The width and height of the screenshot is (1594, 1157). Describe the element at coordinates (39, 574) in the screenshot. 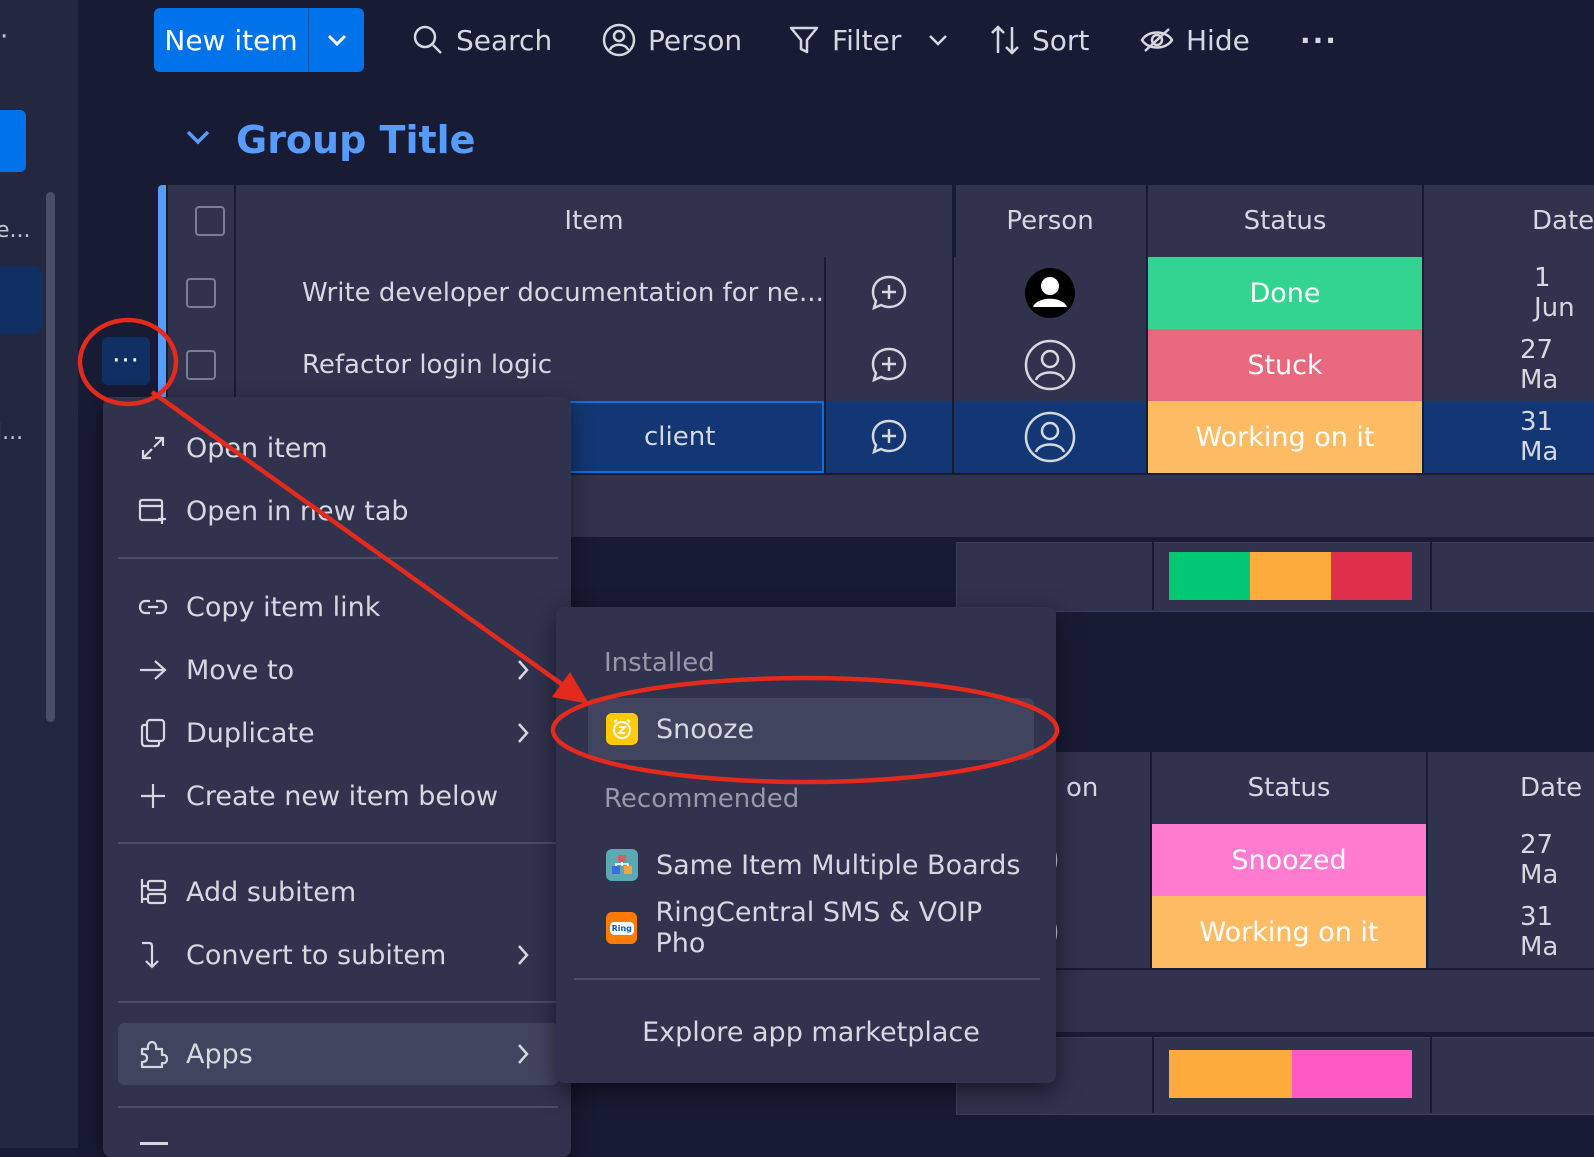

I see `left-rail` at that location.